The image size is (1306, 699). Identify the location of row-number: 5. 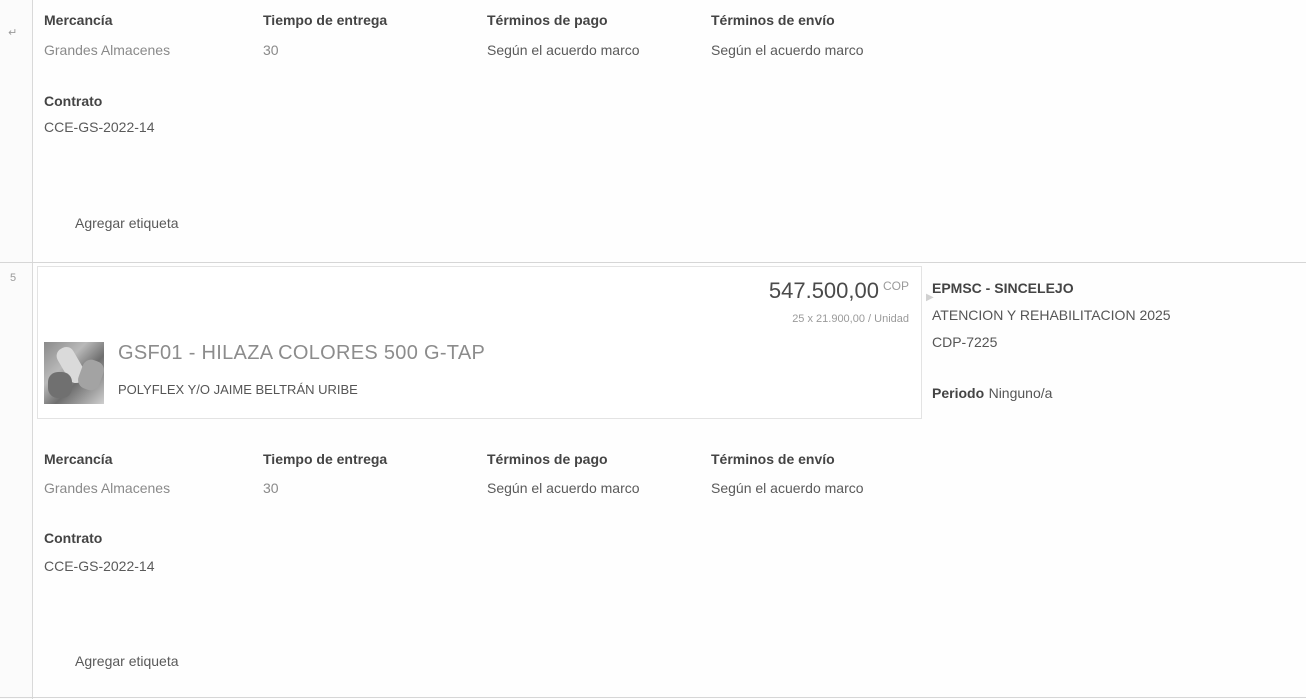
(13, 278).